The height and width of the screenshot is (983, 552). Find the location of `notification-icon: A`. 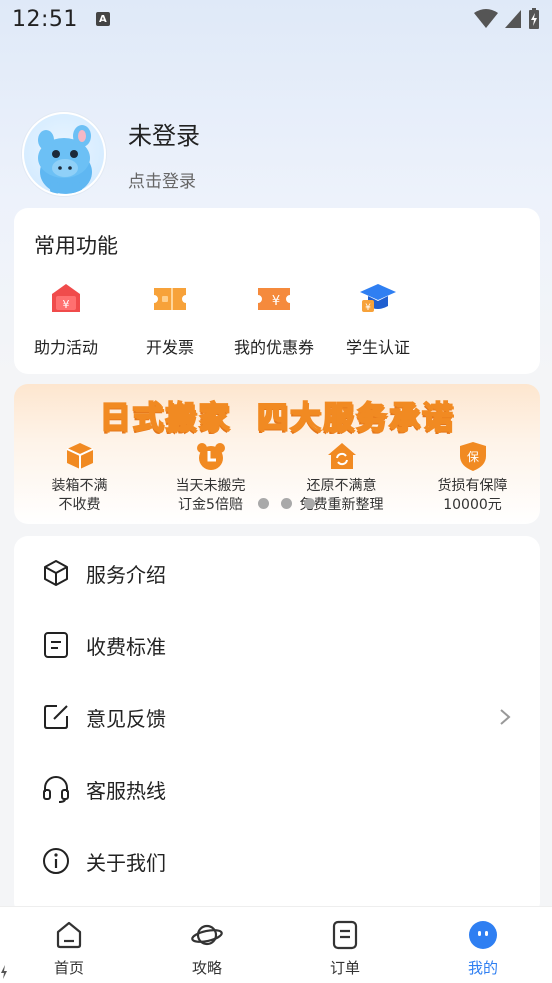

notification-icon: A is located at coordinates (102, 19).